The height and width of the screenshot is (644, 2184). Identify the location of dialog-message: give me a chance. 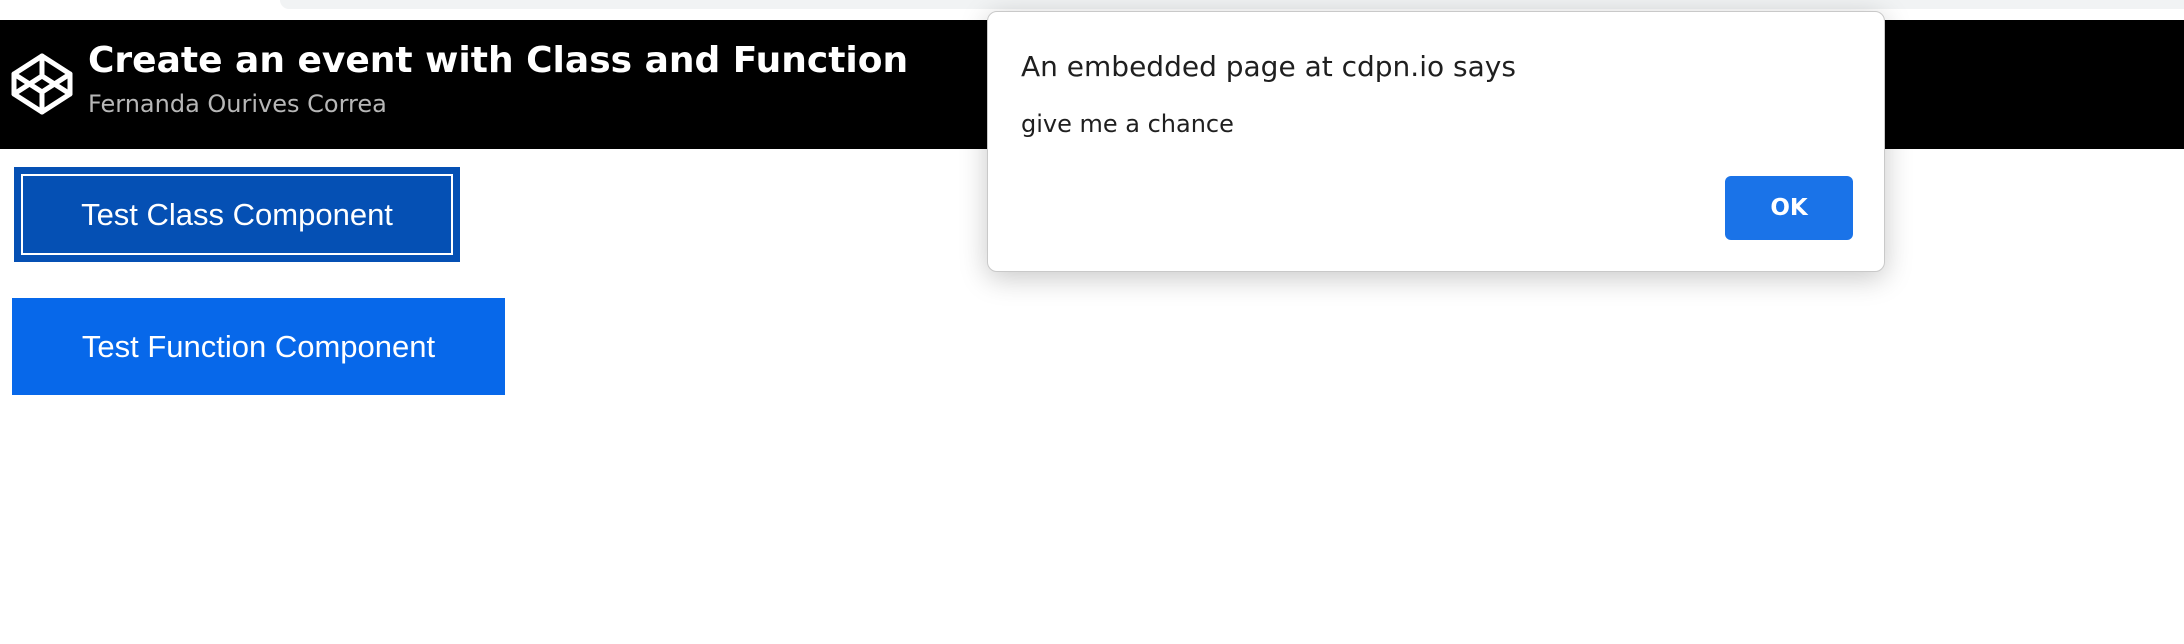
(1127, 124).